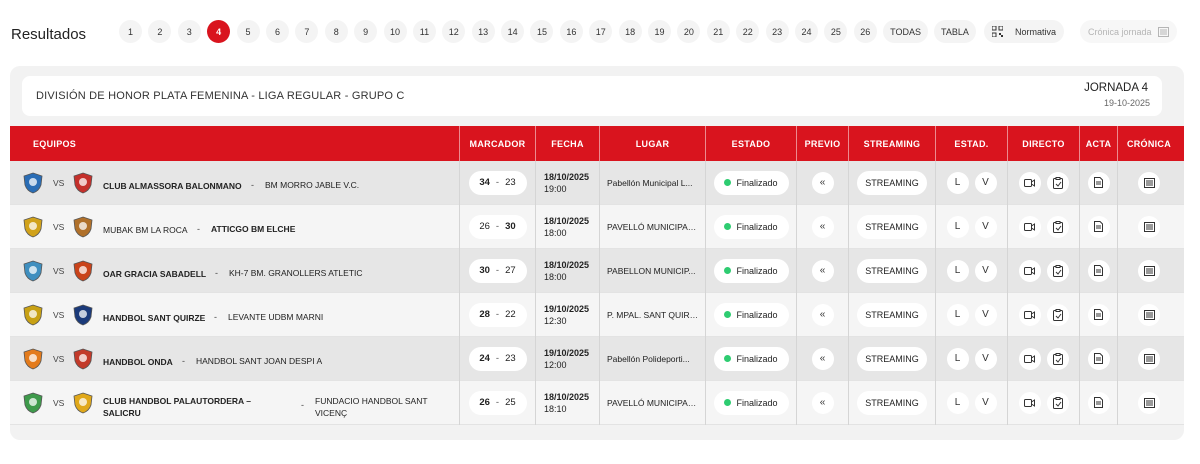 Image resolution: width=1200 pixels, height=464 pixels. I want to click on page-button-15: 15, so click(542, 31).